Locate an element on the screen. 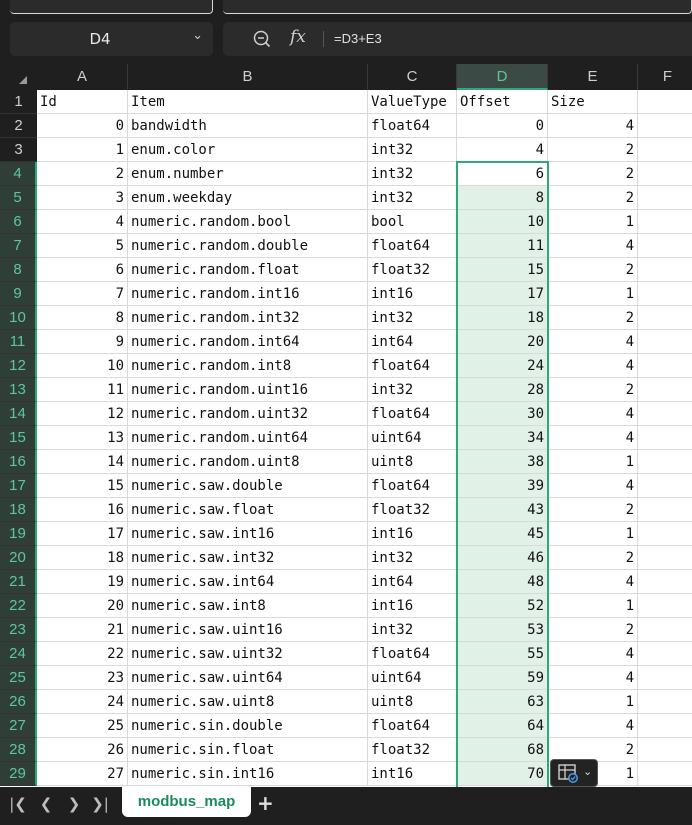  row-header: 16 is located at coordinates (18, 462).